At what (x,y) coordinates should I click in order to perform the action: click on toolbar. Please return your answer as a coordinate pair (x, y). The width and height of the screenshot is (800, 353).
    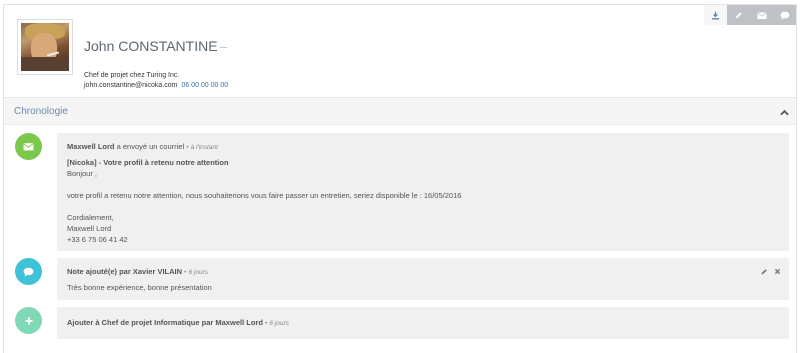
    Looking at the image, I should click on (750, 15).